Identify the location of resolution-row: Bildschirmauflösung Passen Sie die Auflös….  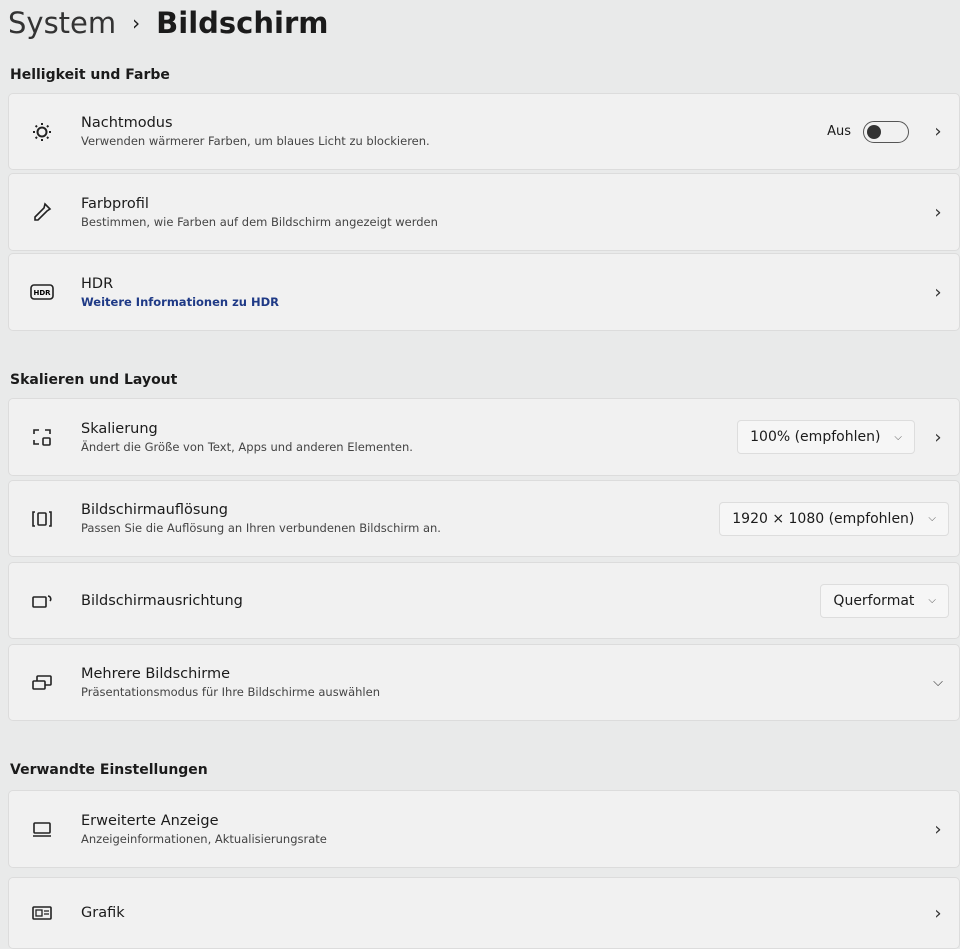
(484, 518).